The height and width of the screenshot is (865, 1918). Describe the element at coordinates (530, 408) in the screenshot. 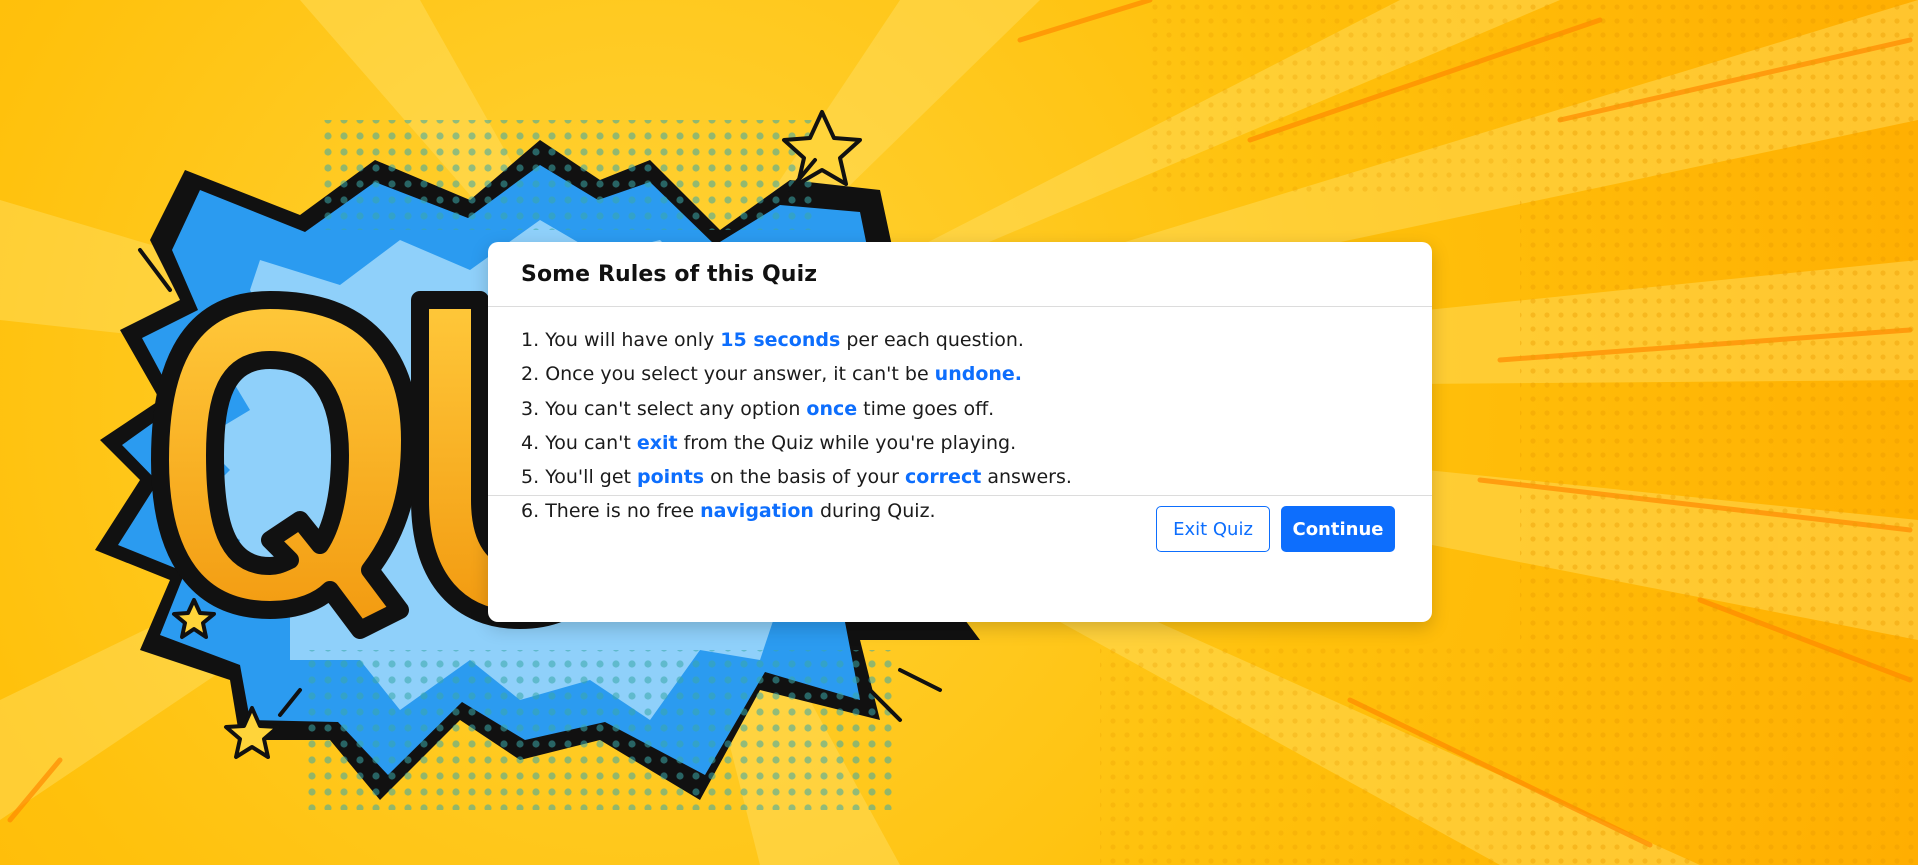

I see `rule-number: 3.` at that location.